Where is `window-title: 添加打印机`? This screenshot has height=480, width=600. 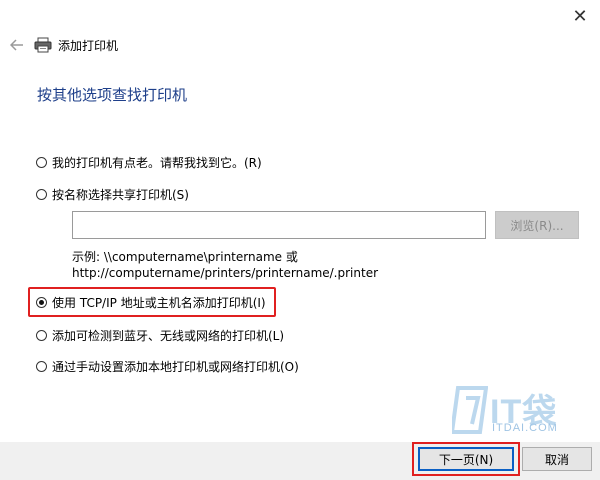 window-title: 添加打印机 is located at coordinates (88, 45).